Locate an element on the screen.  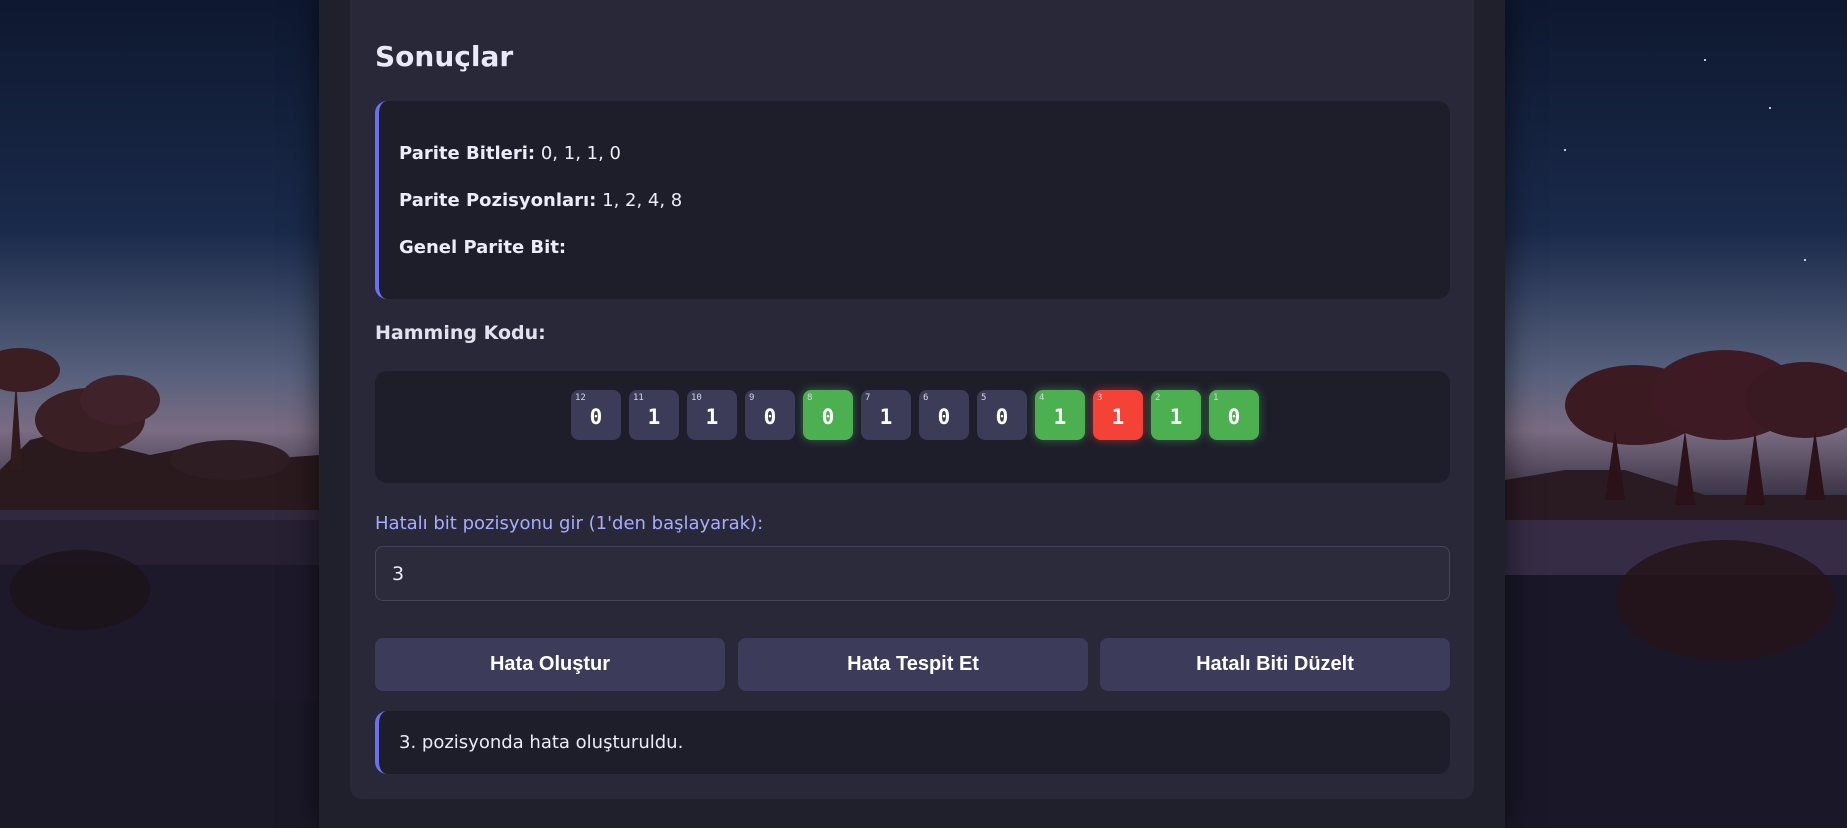
bit-position-label: 4 is located at coordinates (1042, 398).